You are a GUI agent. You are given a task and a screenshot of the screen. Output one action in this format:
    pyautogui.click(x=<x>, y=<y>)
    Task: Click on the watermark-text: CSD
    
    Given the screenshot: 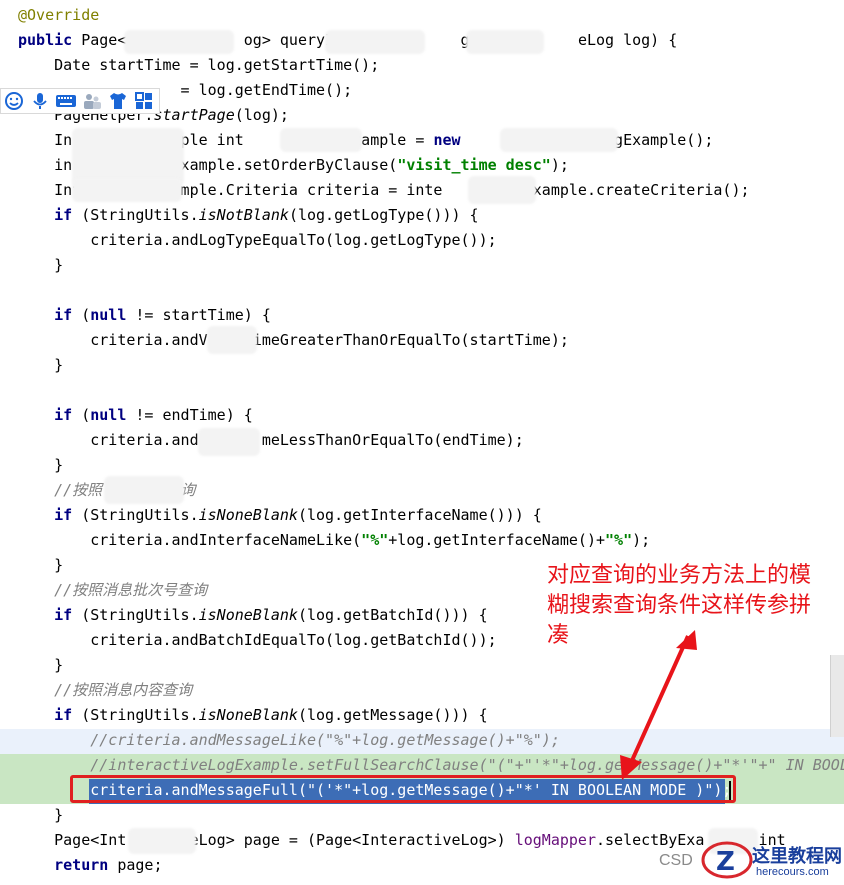 What is the action you would take?
    pyautogui.click(x=676, y=860)
    